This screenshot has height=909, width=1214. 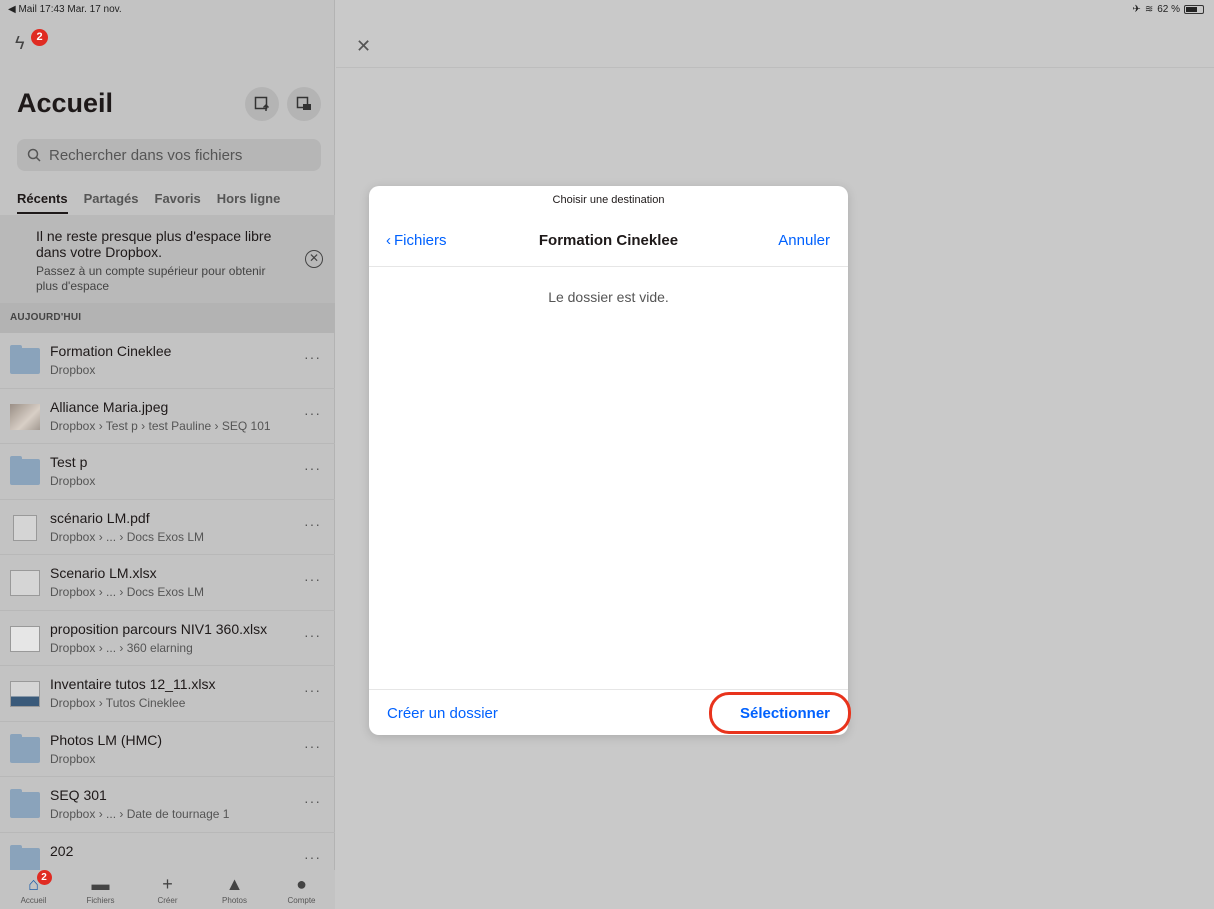 What do you see at coordinates (25, 748) in the screenshot?
I see `shared-folder-icon` at bounding box center [25, 748].